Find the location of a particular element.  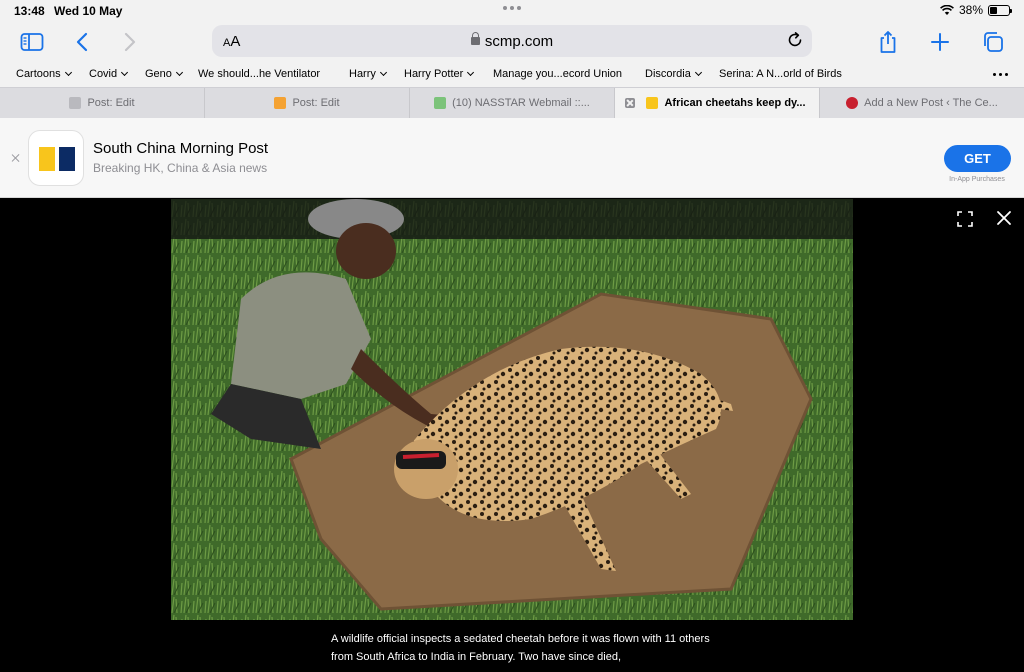

battery-percent: 38% is located at coordinates (970, 10).